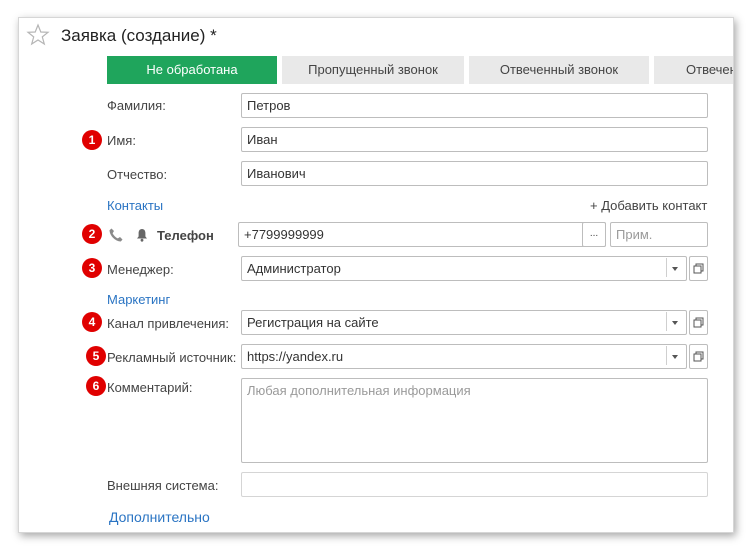 This screenshot has width=753, height=553. Describe the element at coordinates (559, 70) in the screenshot. I see `tab-answered-call: Отвеченный звонок` at that location.